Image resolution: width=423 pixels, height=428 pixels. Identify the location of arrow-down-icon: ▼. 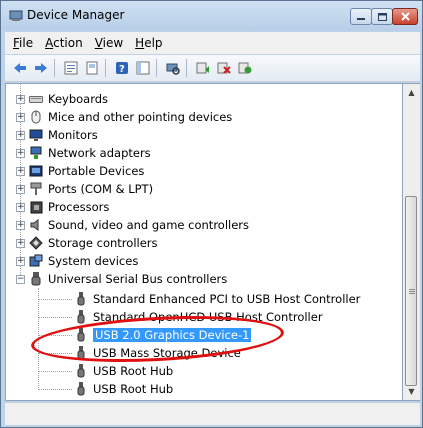
(411, 391).